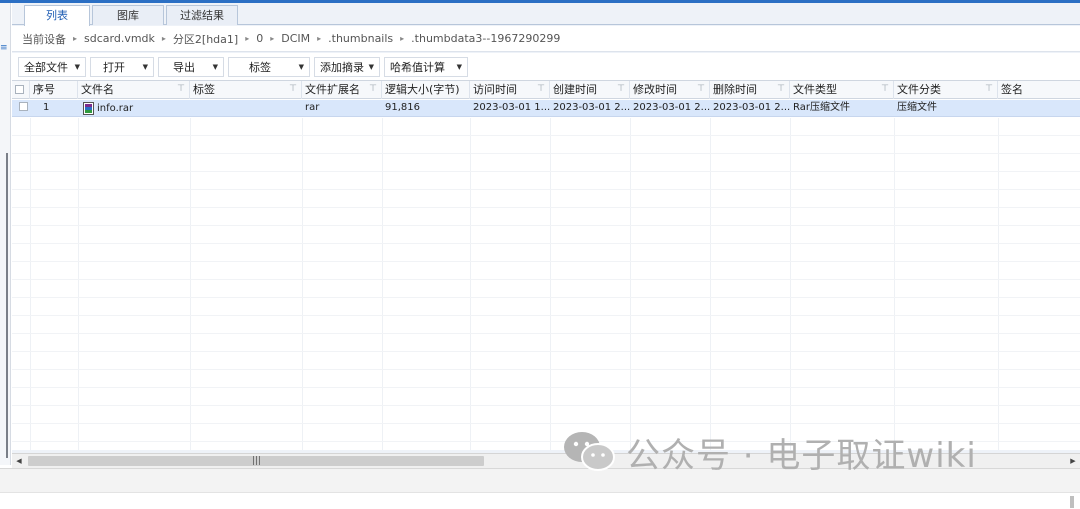 The image size is (1080, 509). Describe the element at coordinates (119, 38) in the screenshot. I see `breadcrumb-item-image: sdcard.vmdk` at that location.